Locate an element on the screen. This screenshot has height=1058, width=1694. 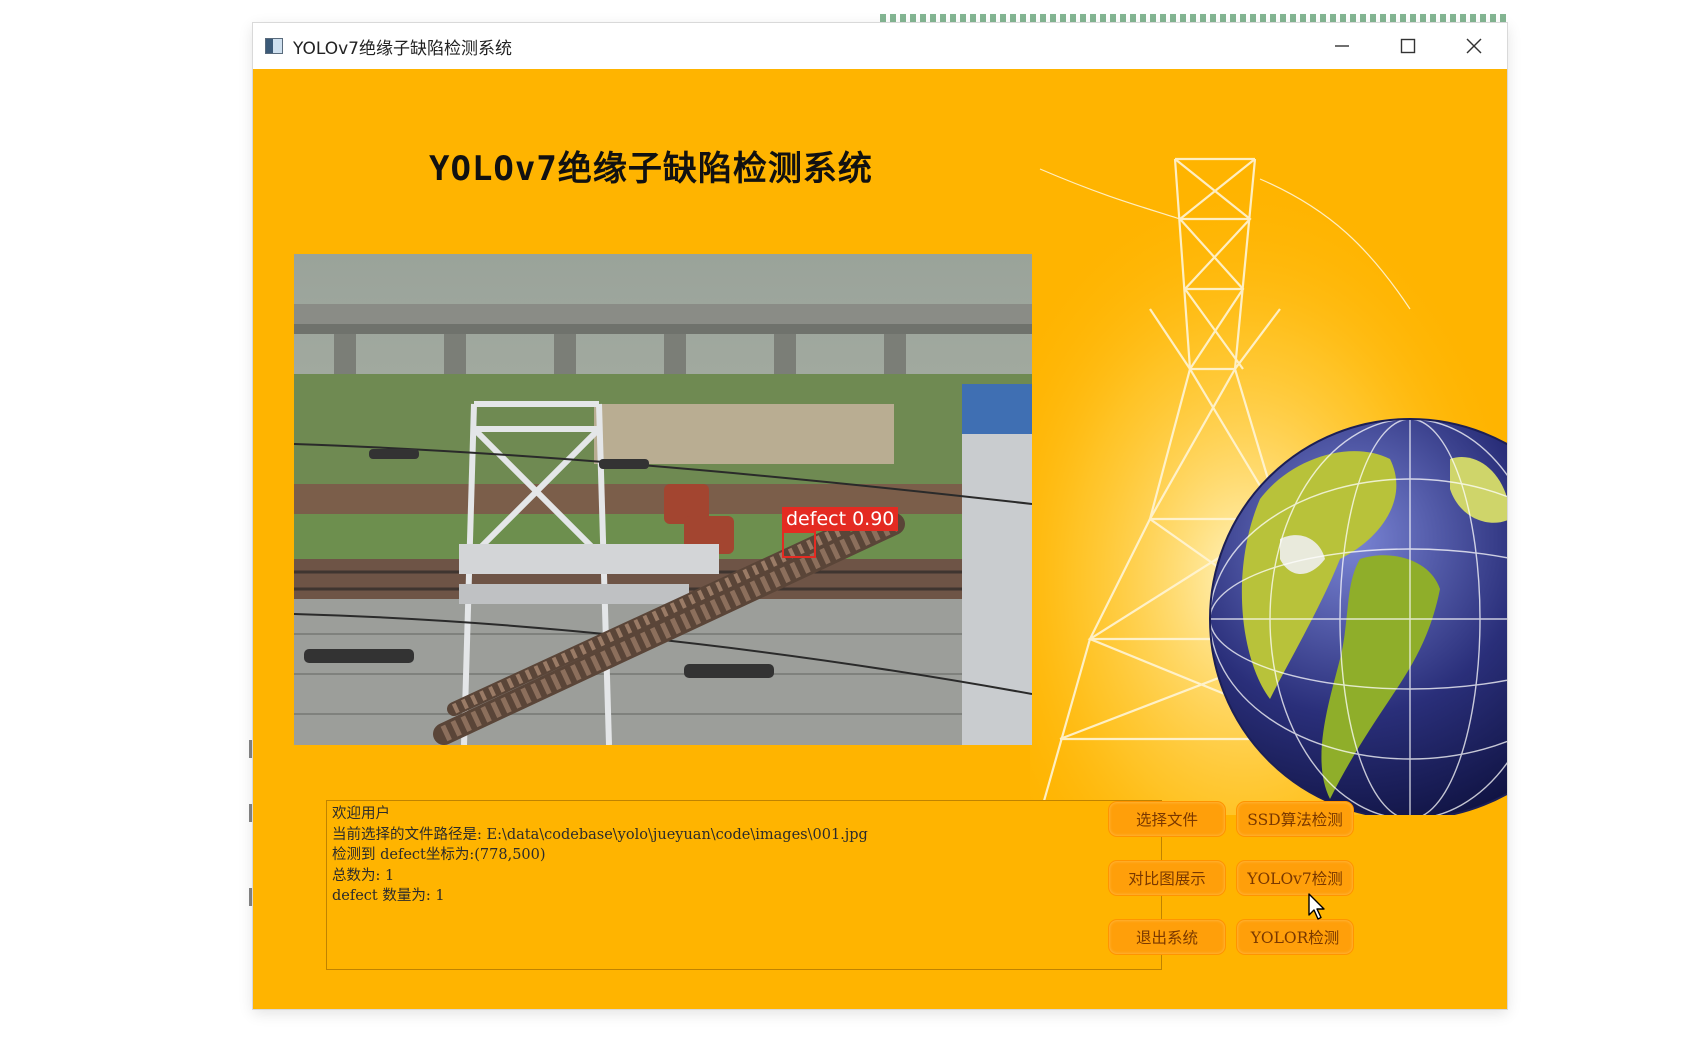
window-title: YOLOv7绝缘子缺陷检测系统 is located at coordinates (402, 49).